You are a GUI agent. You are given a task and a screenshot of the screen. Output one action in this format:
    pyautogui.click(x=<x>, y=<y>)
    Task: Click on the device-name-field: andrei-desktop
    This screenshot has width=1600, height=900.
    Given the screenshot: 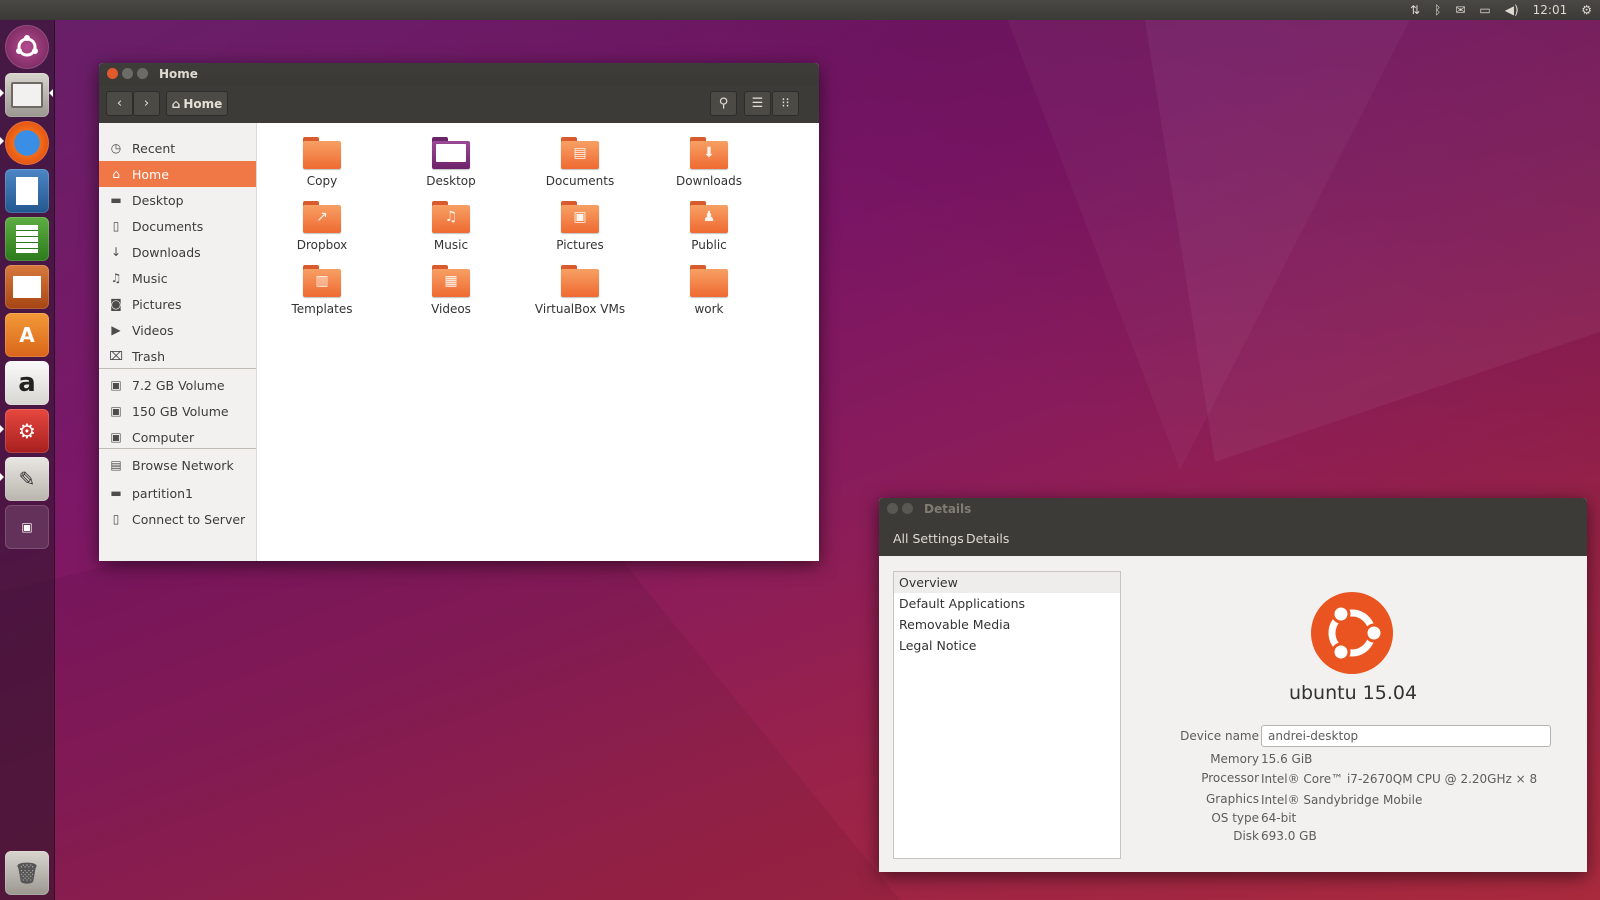 What is the action you would take?
    pyautogui.click(x=1406, y=736)
    